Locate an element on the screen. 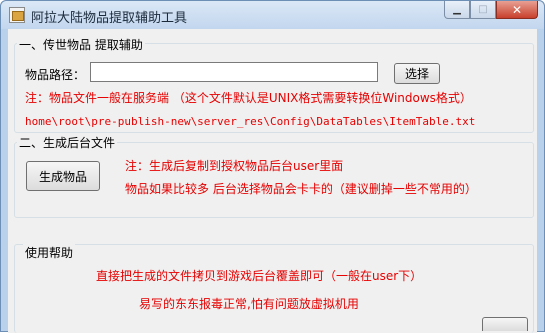  generate-group-title: 二、生成后台文件 is located at coordinates (67, 142).